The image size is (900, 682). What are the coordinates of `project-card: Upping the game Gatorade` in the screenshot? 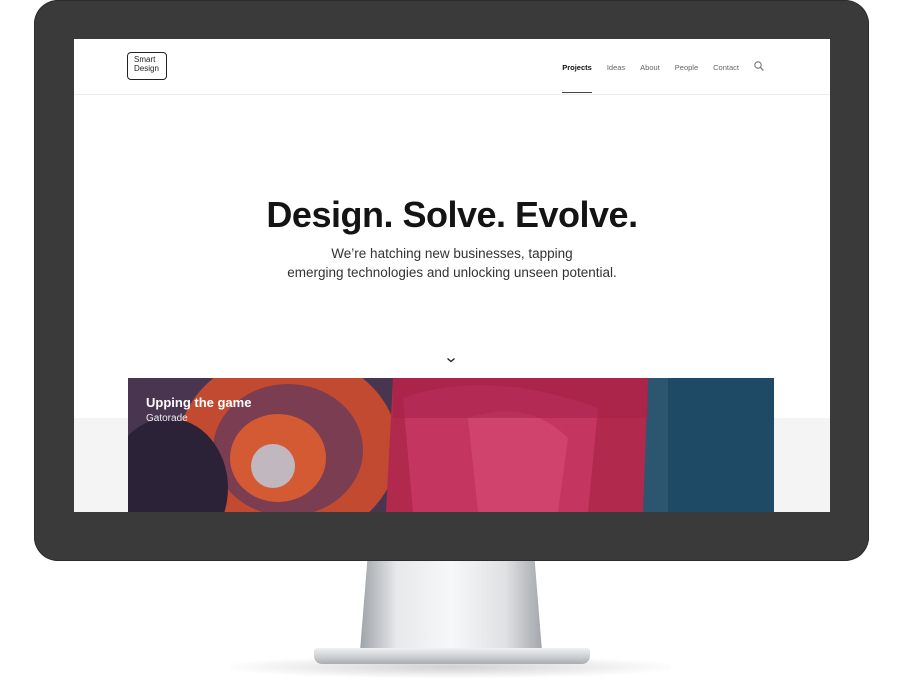 It's located at (451, 445).